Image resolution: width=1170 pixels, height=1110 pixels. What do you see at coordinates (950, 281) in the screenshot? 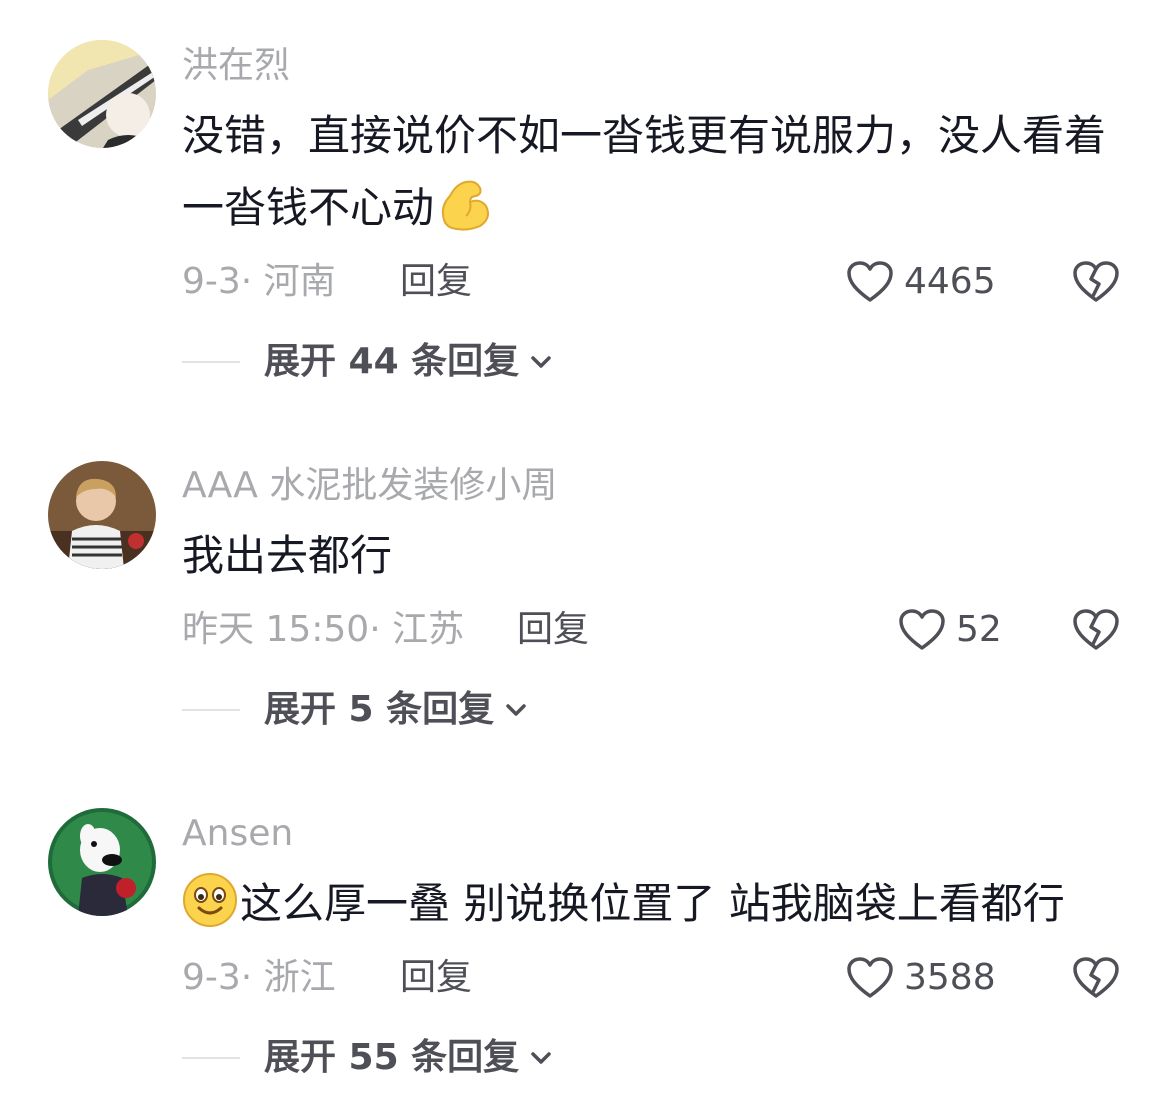
I see `like-count: 4465` at bounding box center [950, 281].